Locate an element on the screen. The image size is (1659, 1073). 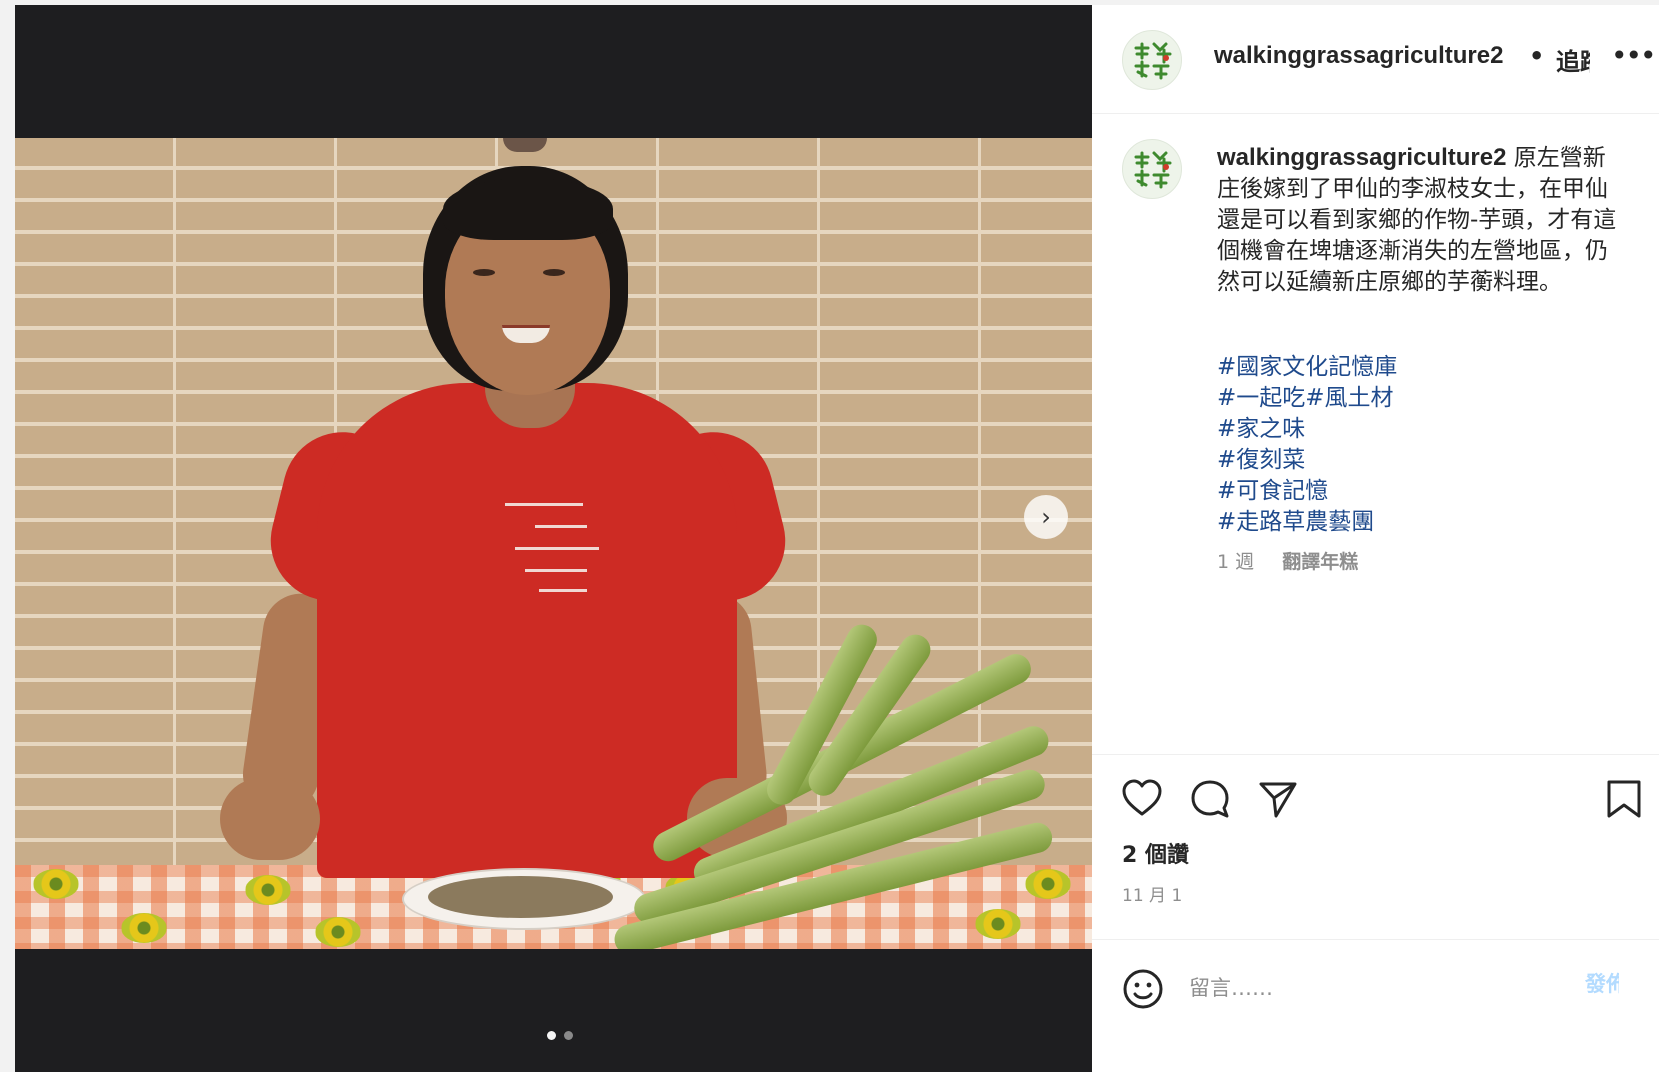
comment-bar: 發佈 is located at coordinates (1375, 1006).